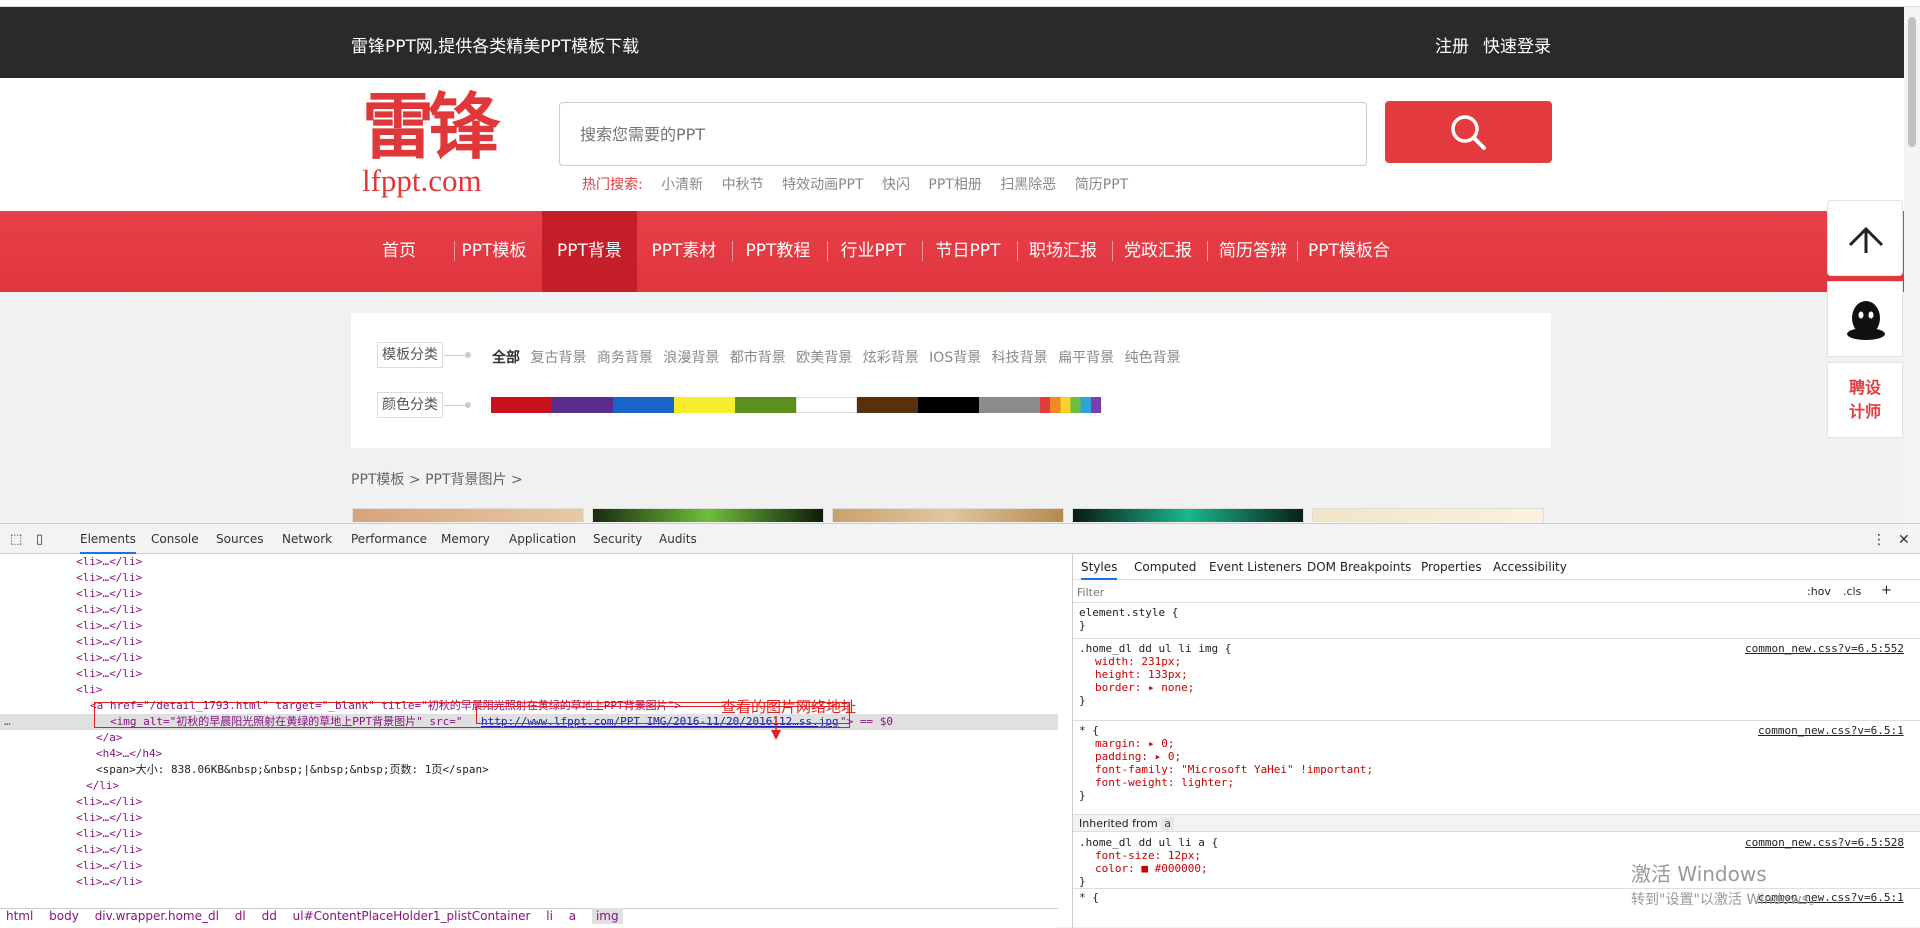  I want to click on nav-ppt-material: PPT素材, so click(684, 251).